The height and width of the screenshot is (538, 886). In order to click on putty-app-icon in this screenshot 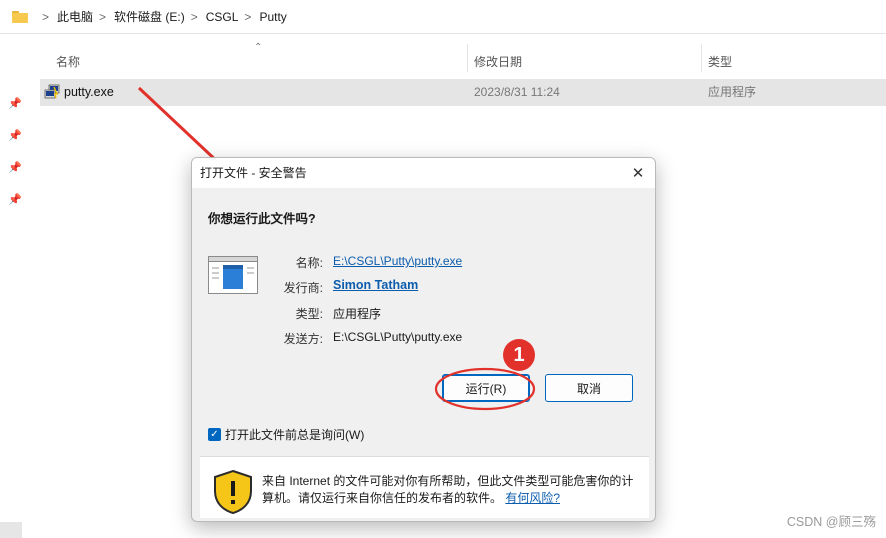, I will do `click(52, 91)`.